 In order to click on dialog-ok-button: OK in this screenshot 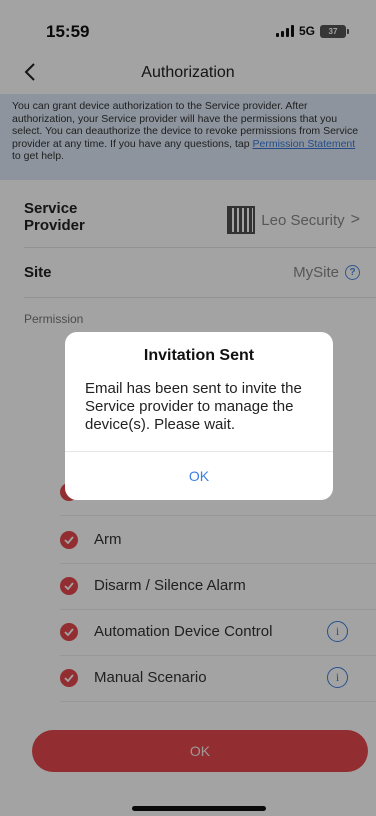, I will do `click(199, 476)`.